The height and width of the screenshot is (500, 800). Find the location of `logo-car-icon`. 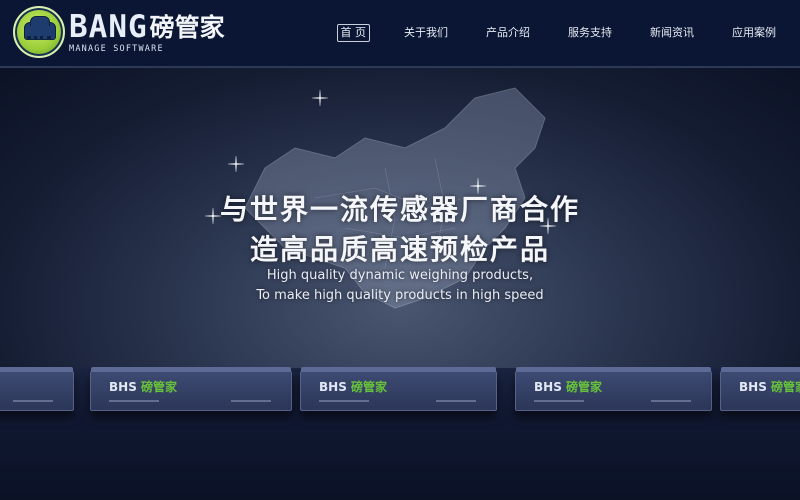

logo-car-icon is located at coordinates (39, 32).